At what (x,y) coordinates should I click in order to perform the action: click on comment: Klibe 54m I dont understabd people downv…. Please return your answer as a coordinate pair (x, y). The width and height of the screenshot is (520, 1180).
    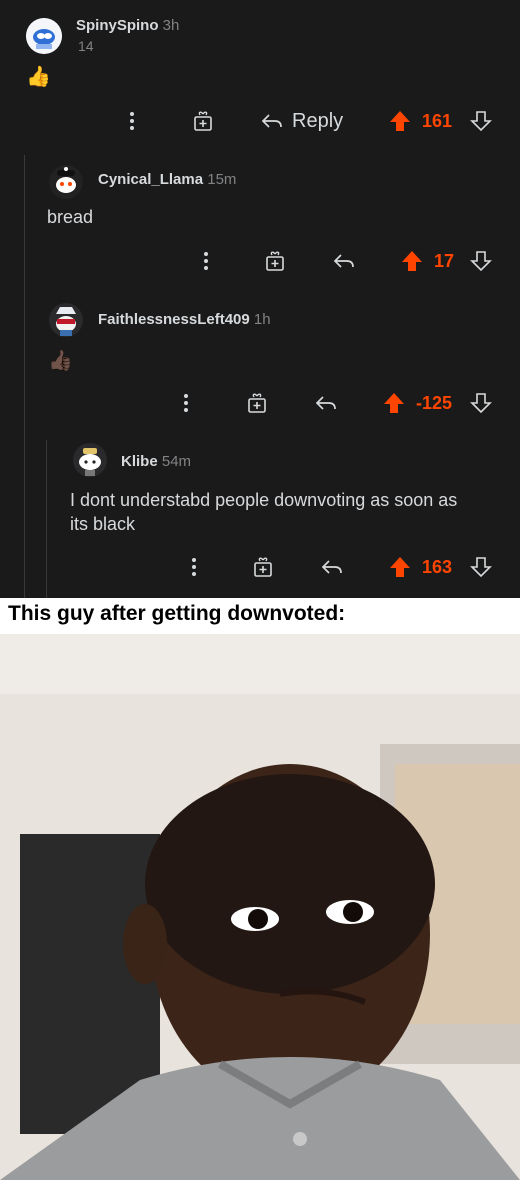
    Looking at the image, I should click on (260, 514).